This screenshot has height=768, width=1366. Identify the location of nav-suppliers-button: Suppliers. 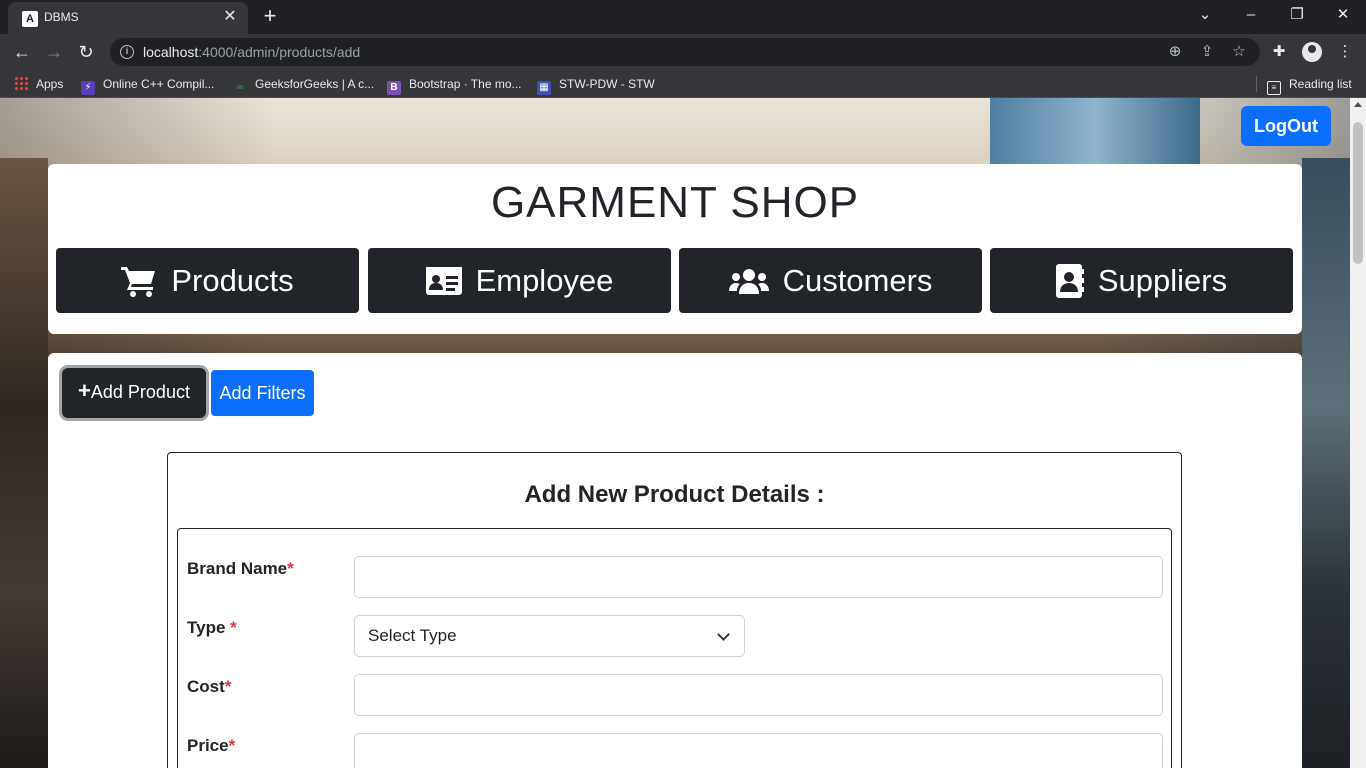
(1141, 280).